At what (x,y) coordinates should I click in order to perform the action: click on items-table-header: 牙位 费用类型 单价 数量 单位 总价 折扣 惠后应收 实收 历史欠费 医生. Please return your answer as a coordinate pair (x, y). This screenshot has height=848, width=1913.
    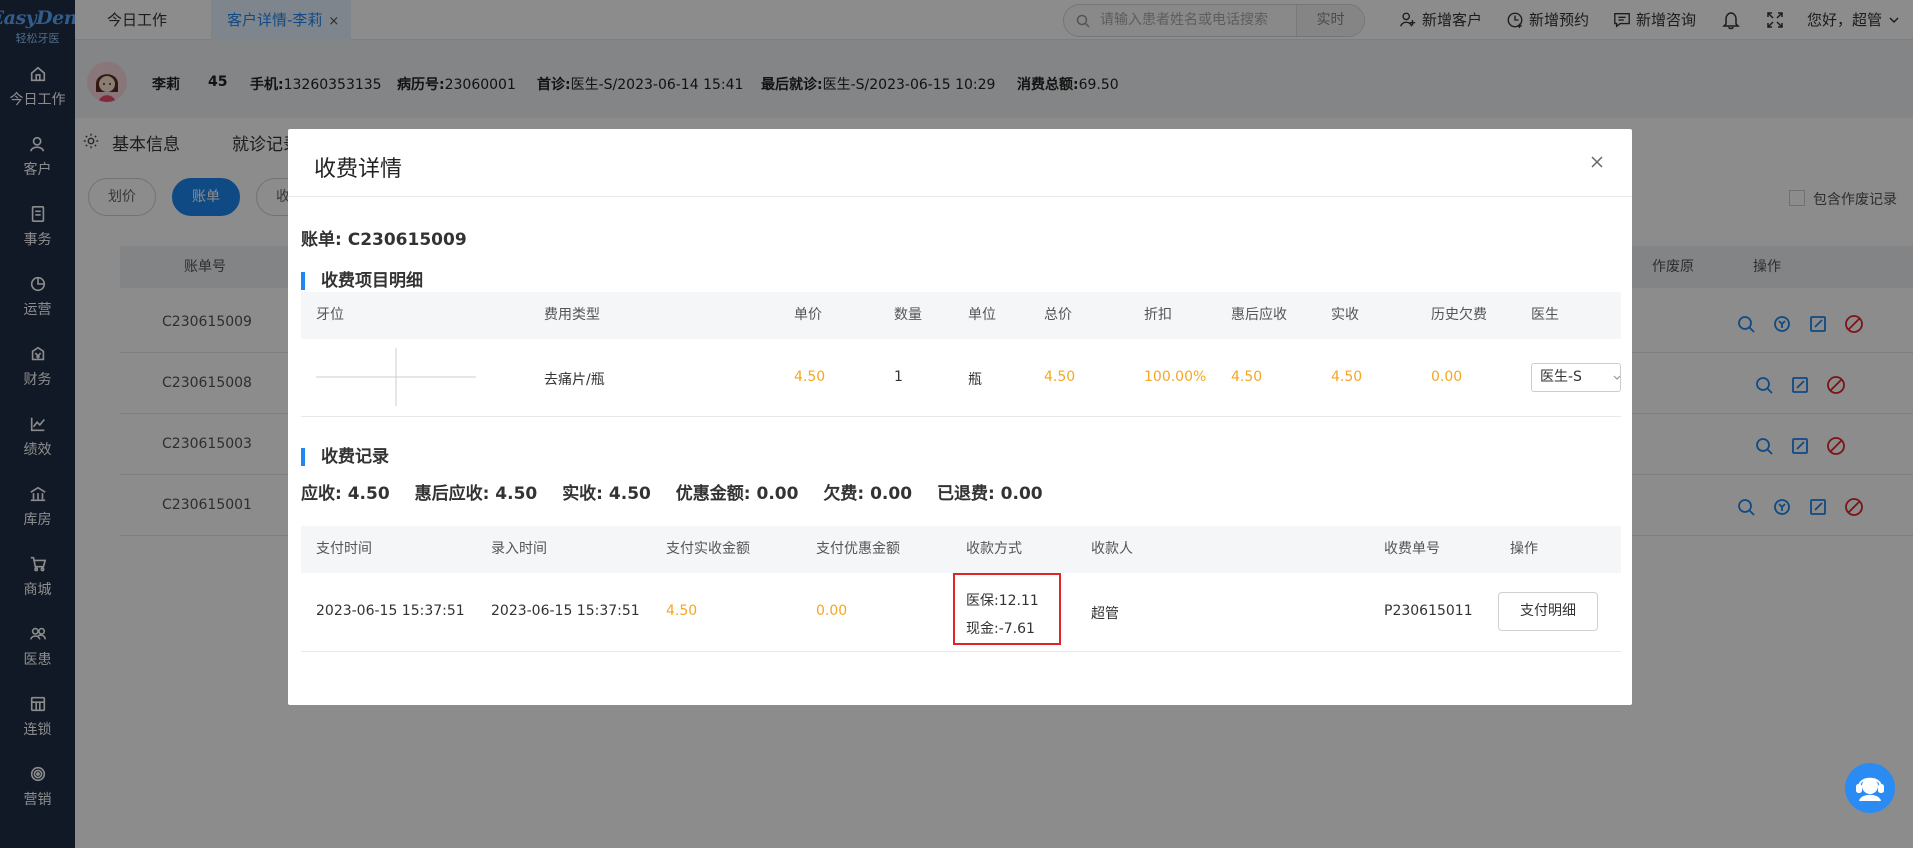
    Looking at the image, I should click on (961, 315).